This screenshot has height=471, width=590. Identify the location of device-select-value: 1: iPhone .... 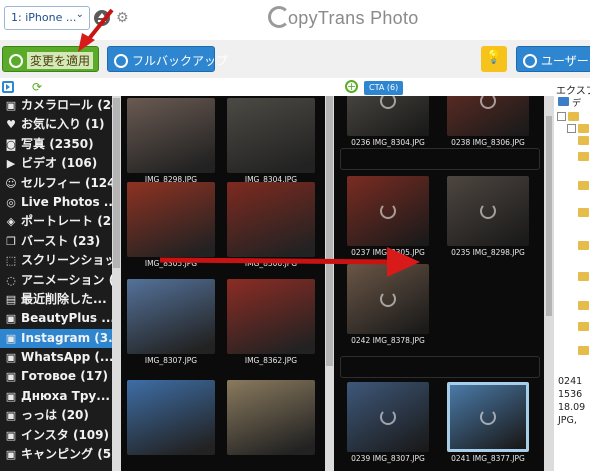
(44, 17).